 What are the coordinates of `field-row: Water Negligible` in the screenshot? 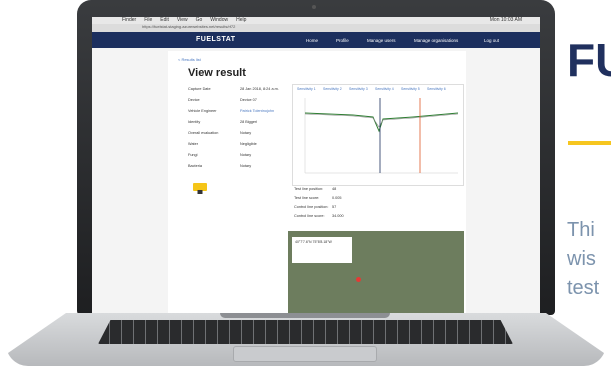 It's located at (238, 147).